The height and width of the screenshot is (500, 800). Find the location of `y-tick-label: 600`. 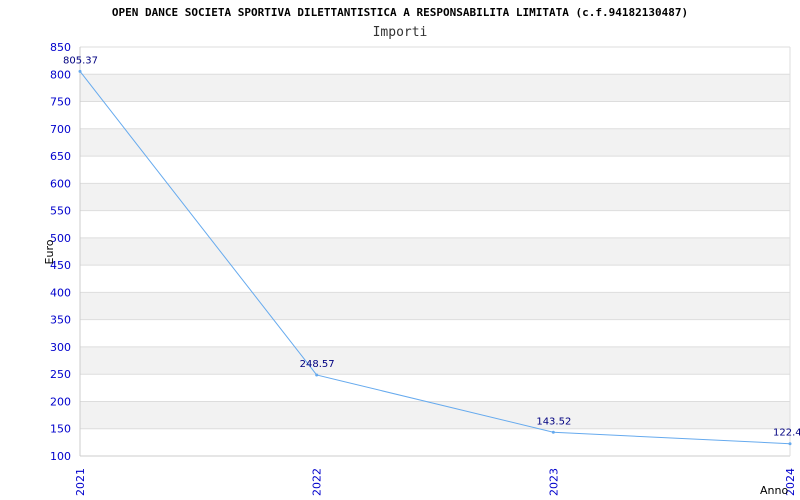

y-tick-label: 600 is located at coordinates (60, 183).